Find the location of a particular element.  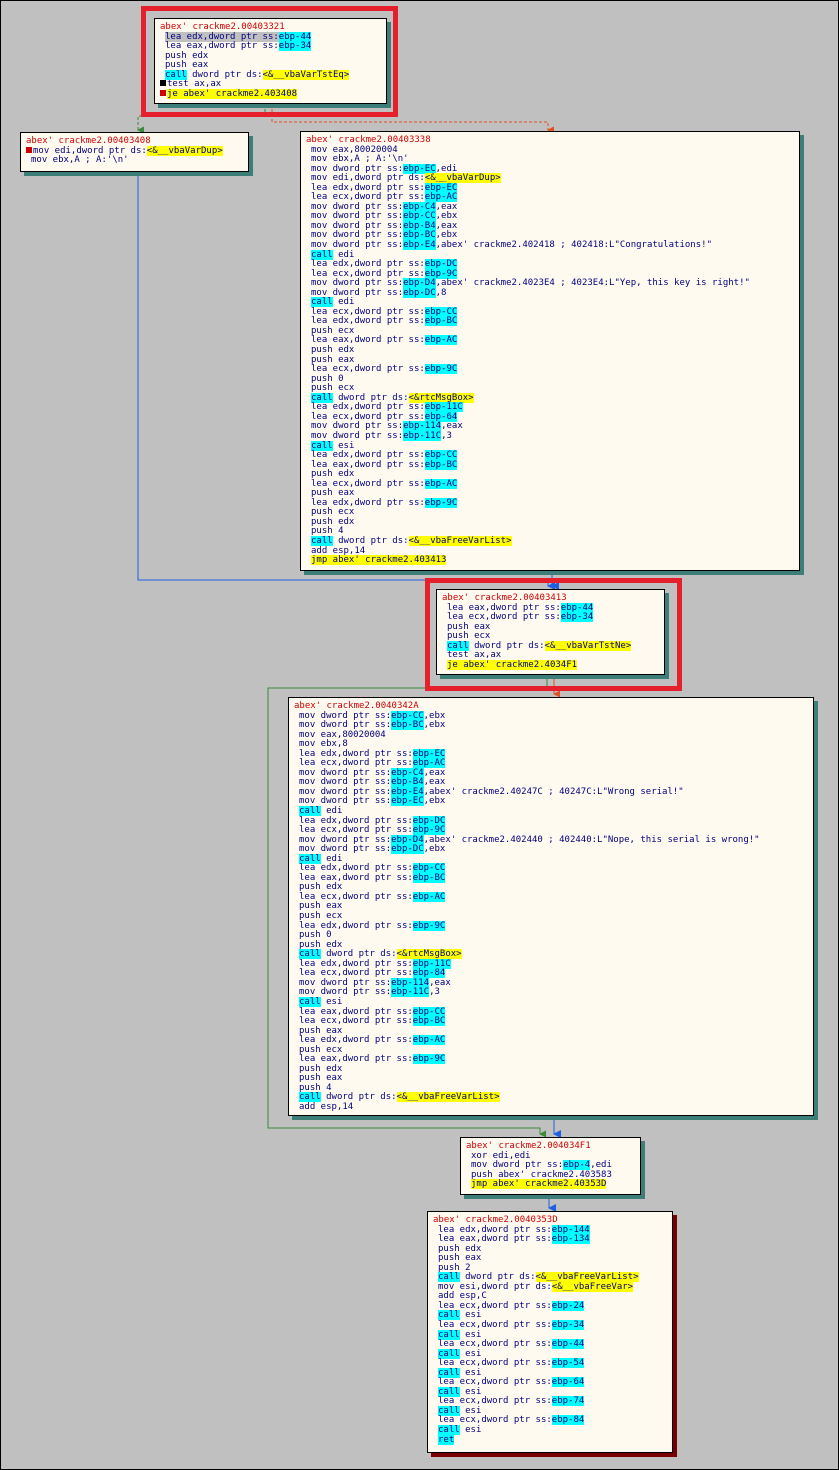

instruction-line: mov ebx,A ; A:'\n' is located at coordinates (134, 161).